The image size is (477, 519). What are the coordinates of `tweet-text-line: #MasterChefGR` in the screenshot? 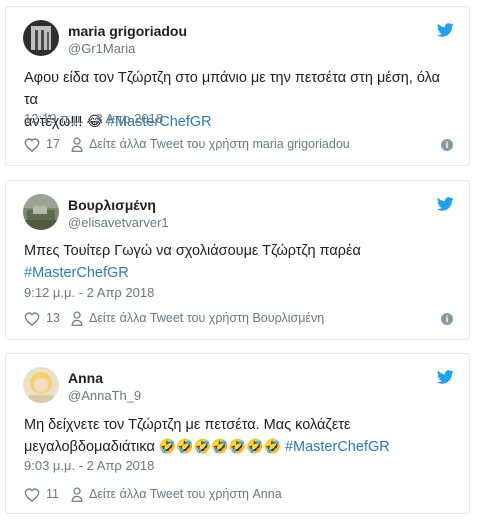 It's located at (239, 273).